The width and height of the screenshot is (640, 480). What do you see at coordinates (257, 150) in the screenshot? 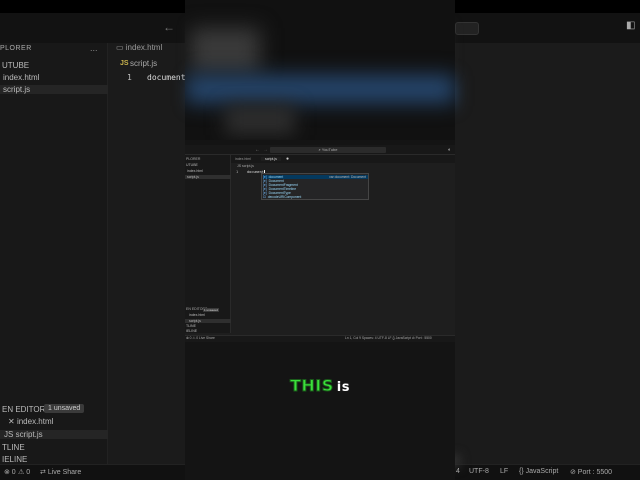
I see `mini-back-arrow-icon: ←` at bounding box center [257, 150].